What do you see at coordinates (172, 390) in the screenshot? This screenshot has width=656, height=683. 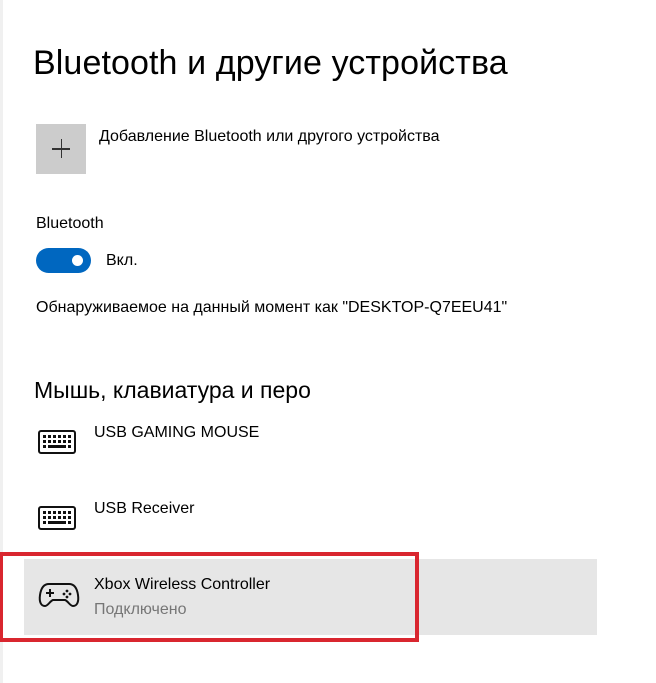 I see `section-title: Мышь, клавиатура и перо` at bounding box center [172, 390].